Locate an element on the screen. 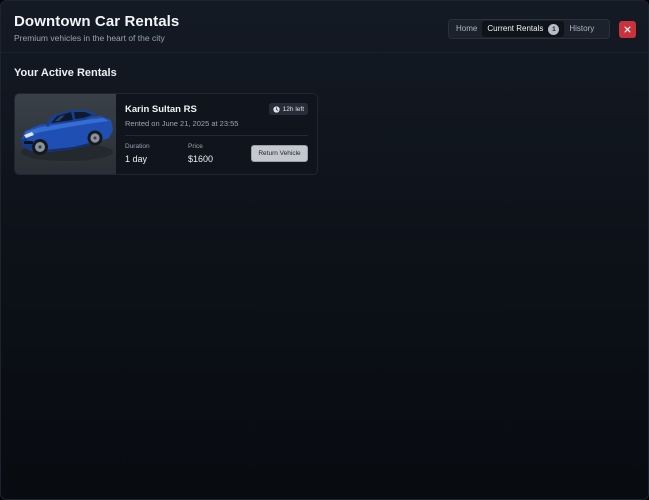 This screenshot has height=500, width=649. tab-home-label: Home is located at coordinates (467, 28).